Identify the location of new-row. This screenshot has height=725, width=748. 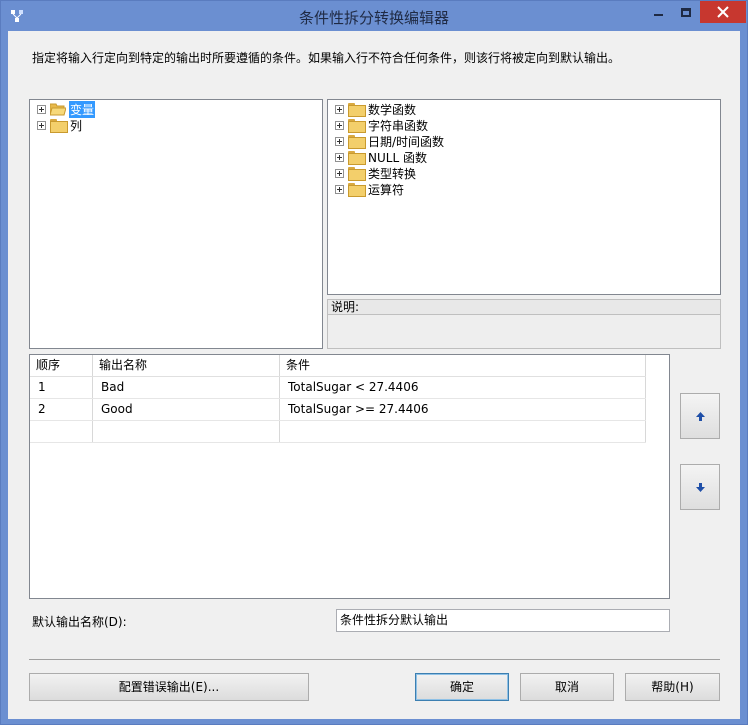
(338, 432).